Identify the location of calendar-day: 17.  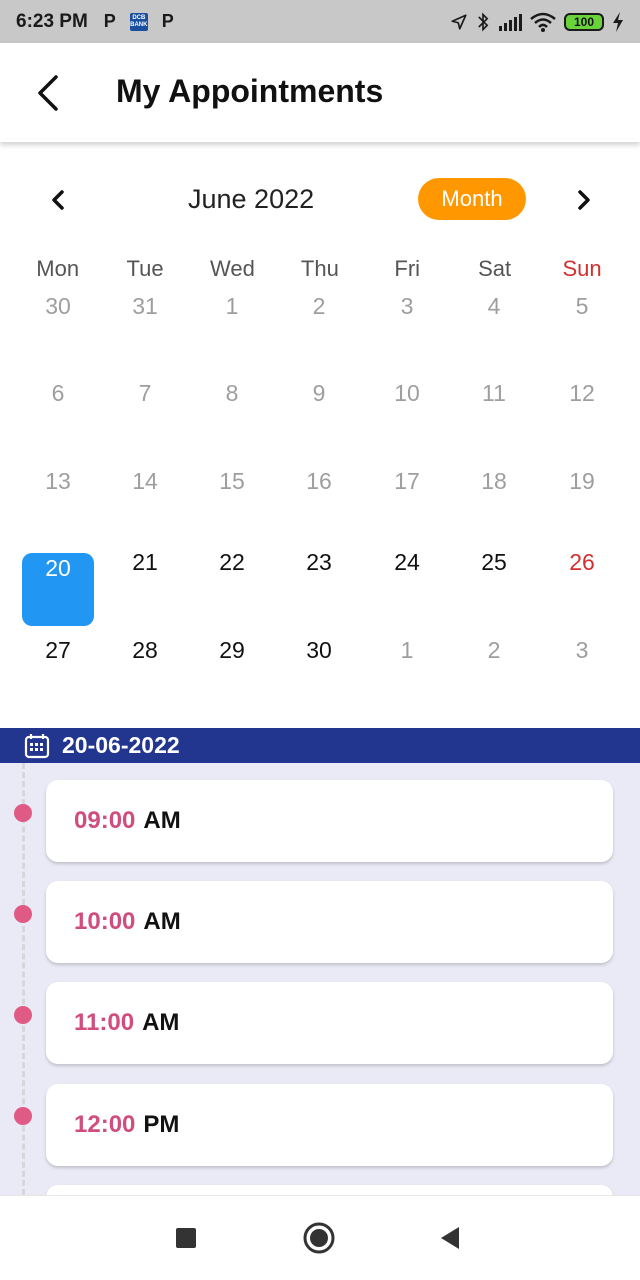
(407, 486).